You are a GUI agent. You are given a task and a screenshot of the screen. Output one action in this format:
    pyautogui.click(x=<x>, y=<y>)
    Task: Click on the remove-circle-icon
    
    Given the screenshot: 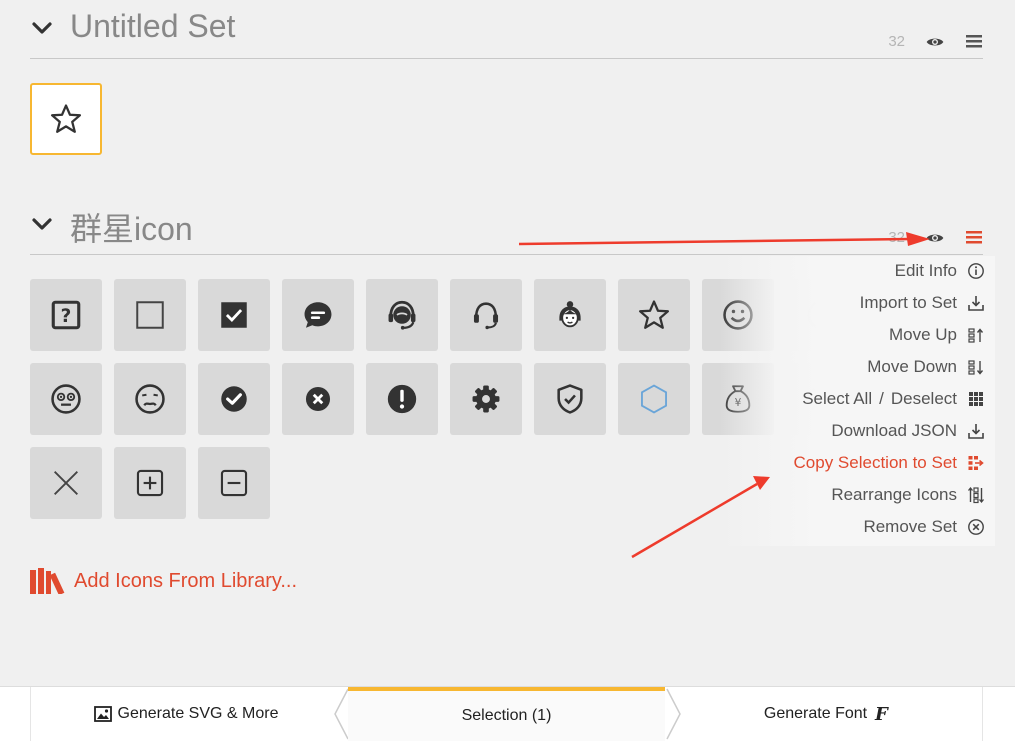 What is the action you would take?
    pyautogui.click(x=976, y=527)
    